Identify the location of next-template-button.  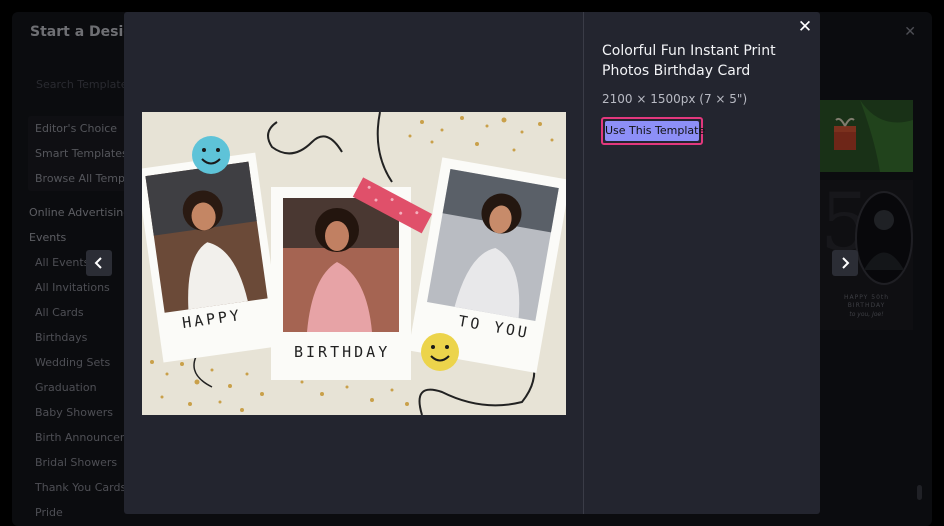
(845, 263).